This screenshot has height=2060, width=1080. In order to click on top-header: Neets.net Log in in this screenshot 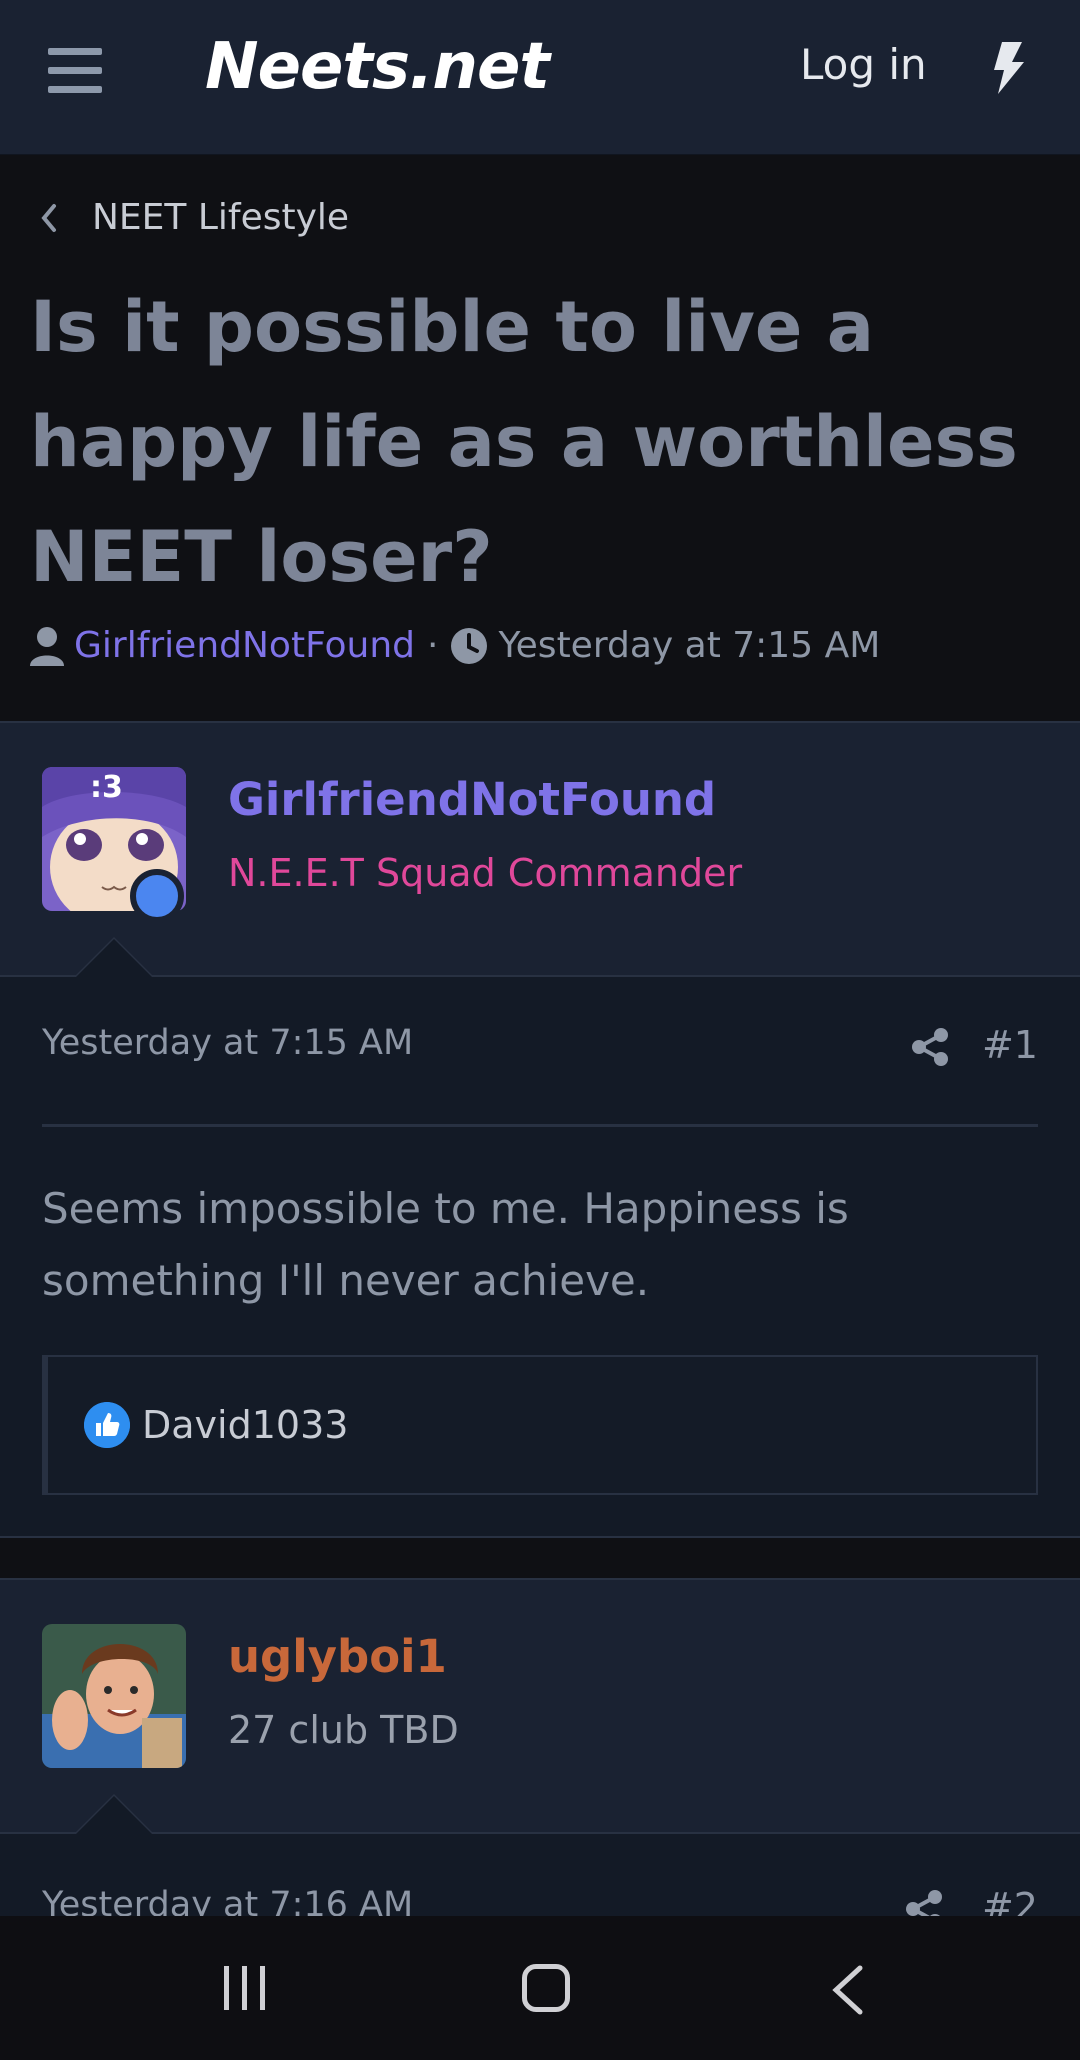, I will do `click(540, 77)`.